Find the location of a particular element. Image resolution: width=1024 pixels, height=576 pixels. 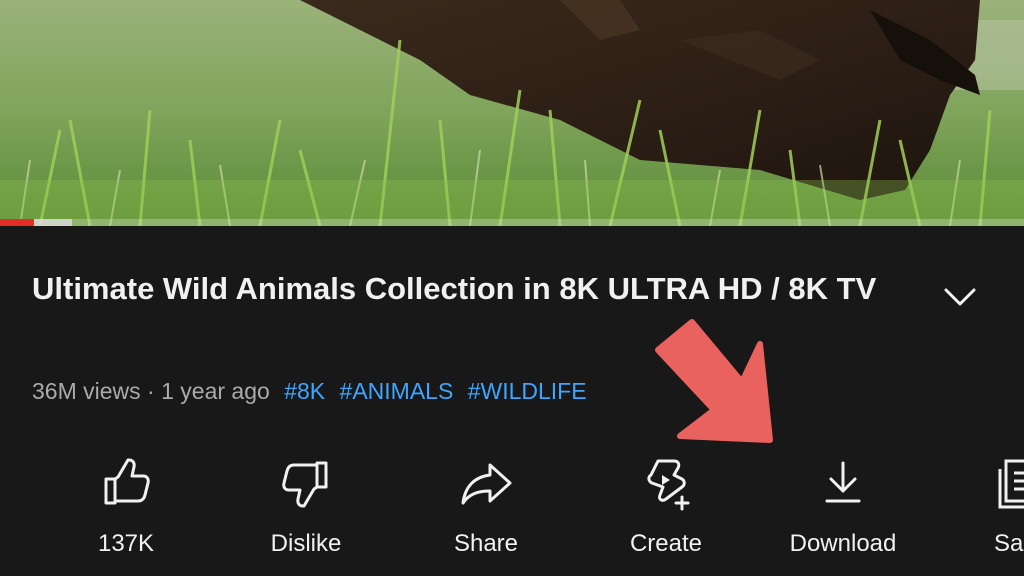

thumbs-down-icon is located at coordinates (305, 484).